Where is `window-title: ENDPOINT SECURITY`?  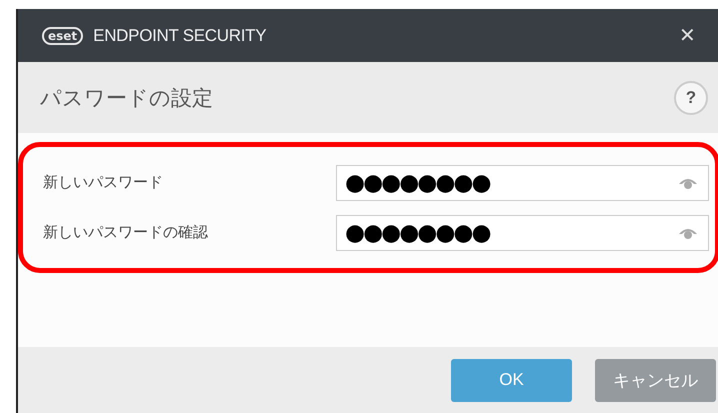
window-title: ENDPOINT SECURITY is located at coordinates (180, 36).